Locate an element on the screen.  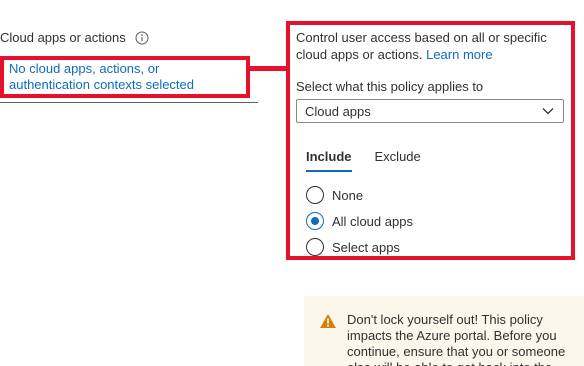
radio-label: All cloud apps is located at coordinates (372, 221).